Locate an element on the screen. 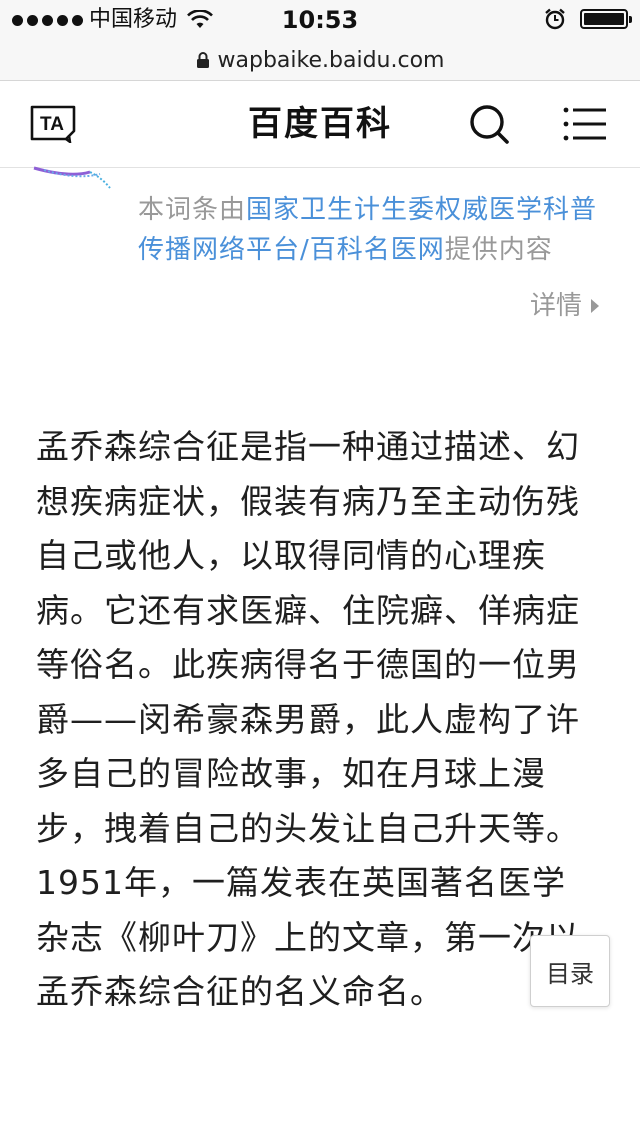 This screenshot has width=640, height=1136. source-suffix: 提供内容 is located at coordinates (498, 250).